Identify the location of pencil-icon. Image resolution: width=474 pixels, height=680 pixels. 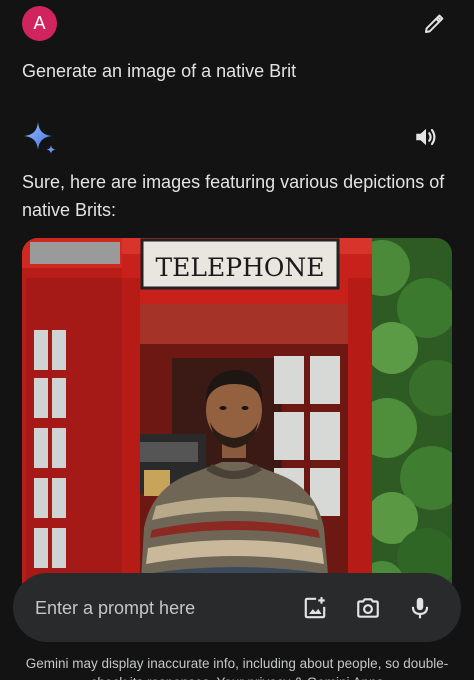
(434, 23).